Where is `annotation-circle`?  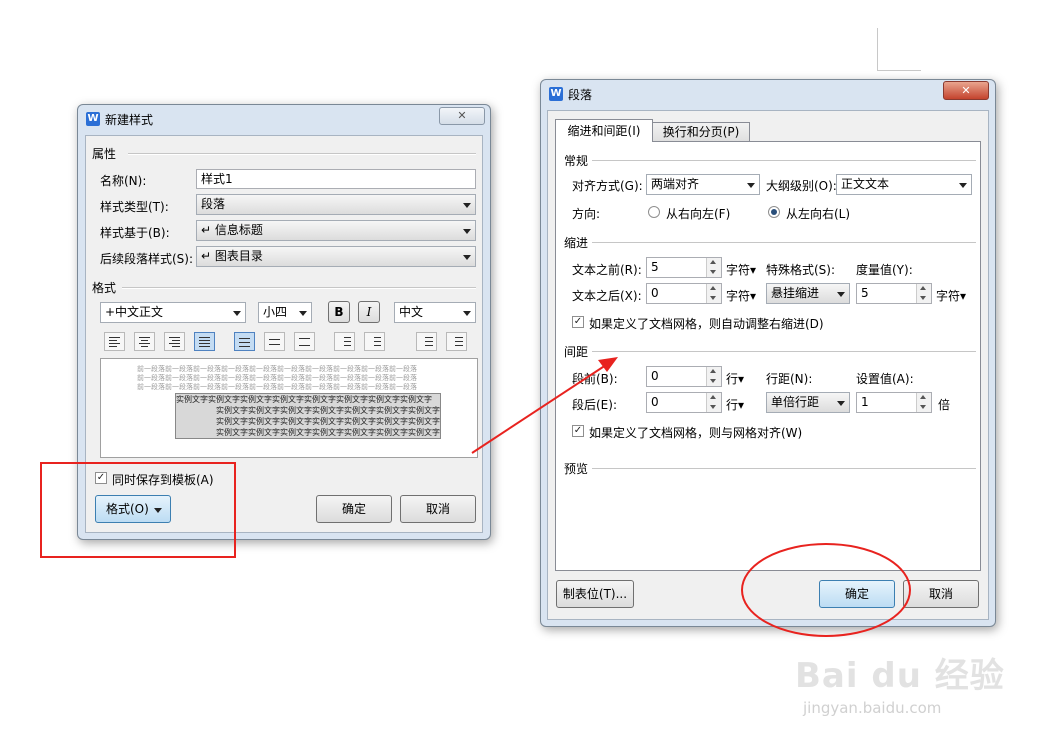
annotation-circle is located at coordinates (826, 590).